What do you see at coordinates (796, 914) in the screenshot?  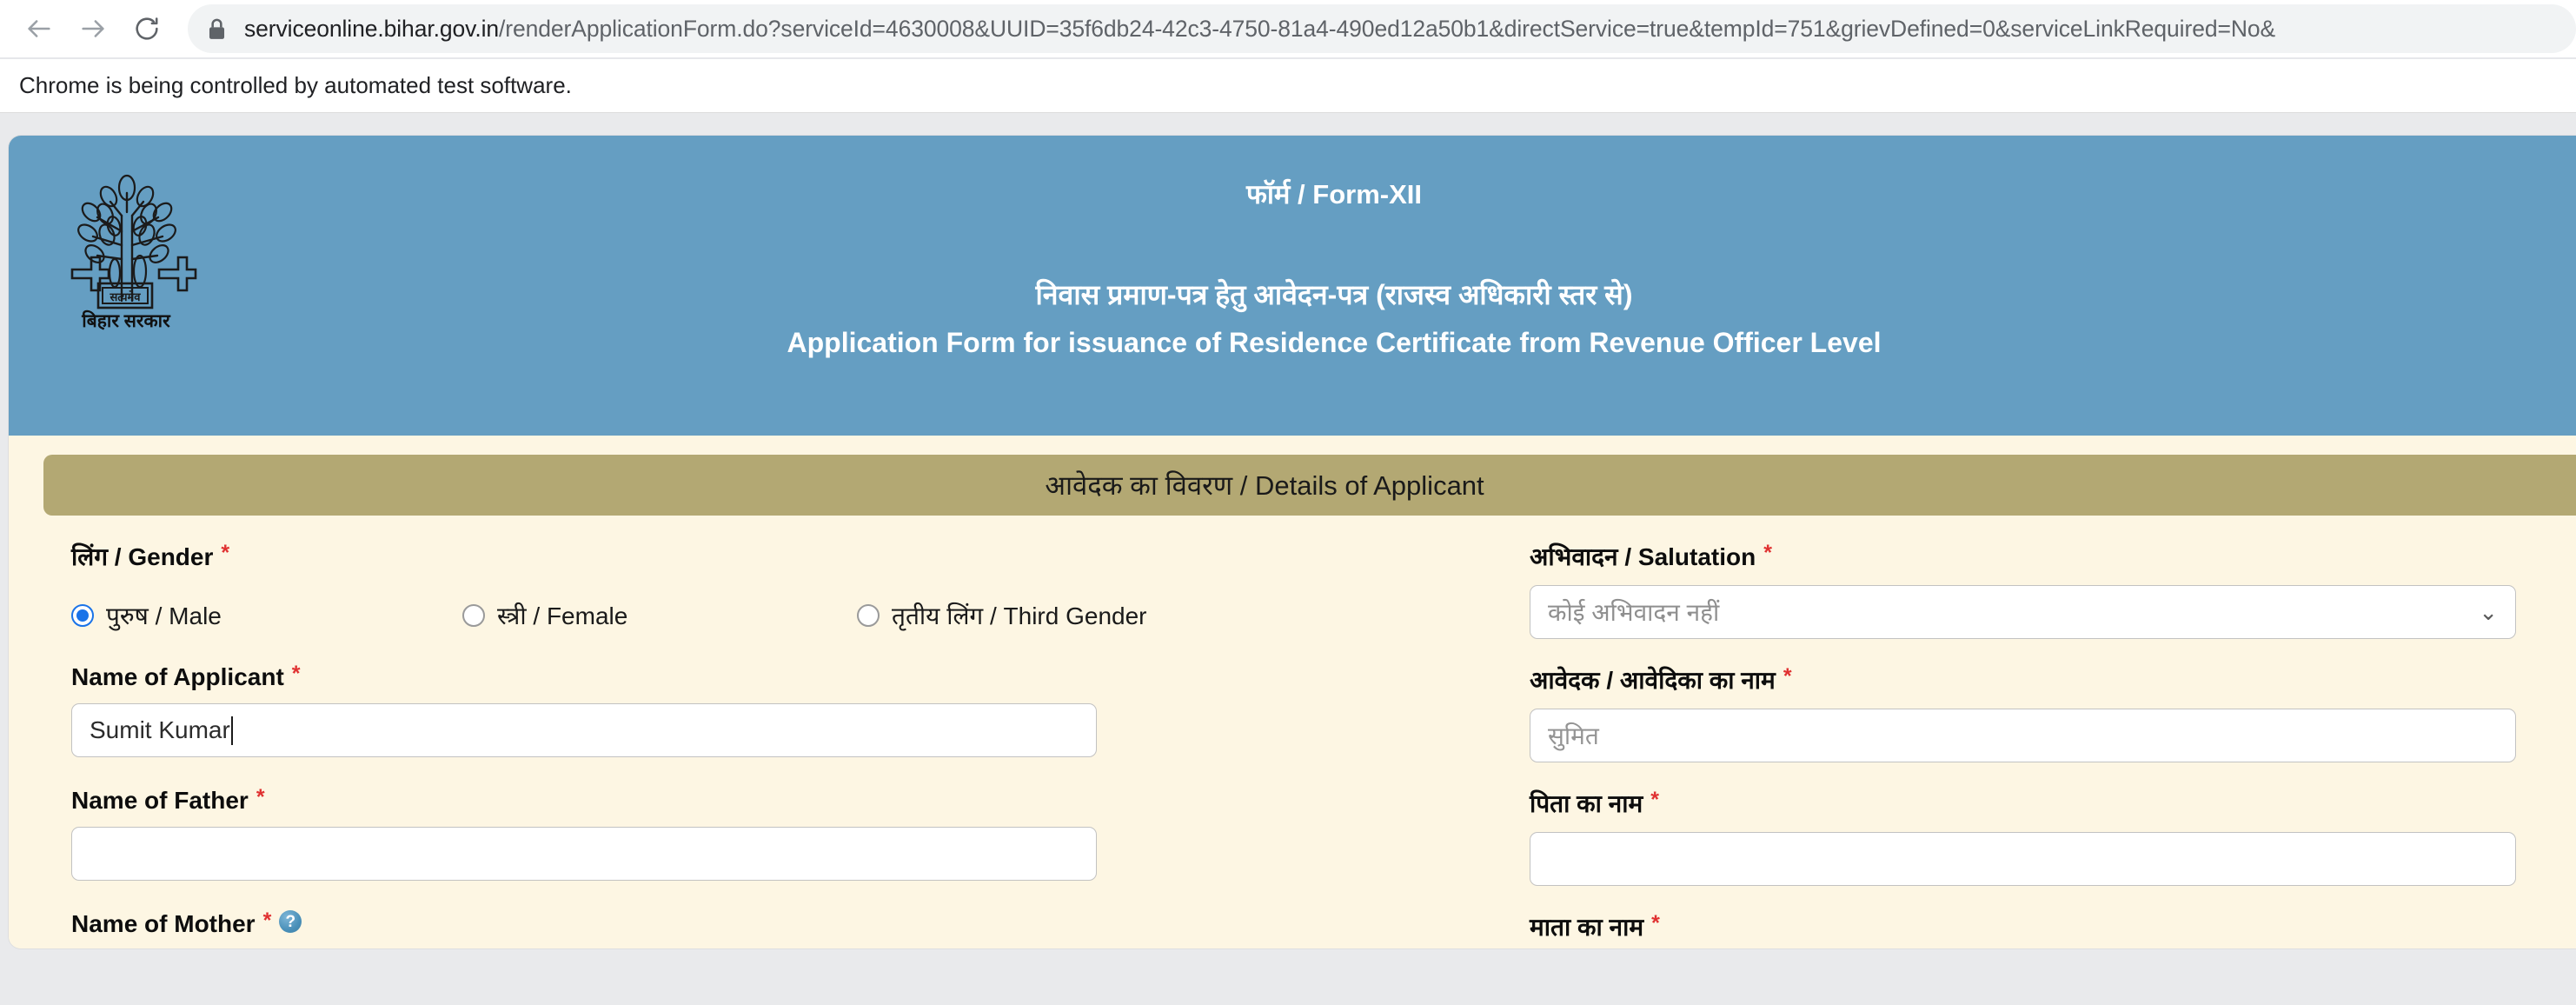 I see `name-of-mother-label: Name of Mother * ?` at bounding box center [796, 914].